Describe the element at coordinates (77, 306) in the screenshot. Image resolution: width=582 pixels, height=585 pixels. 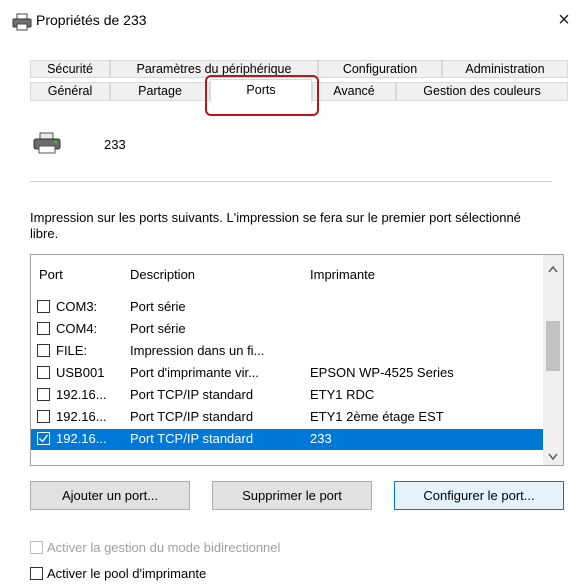
I see `port-cell: COM3:` at that location.